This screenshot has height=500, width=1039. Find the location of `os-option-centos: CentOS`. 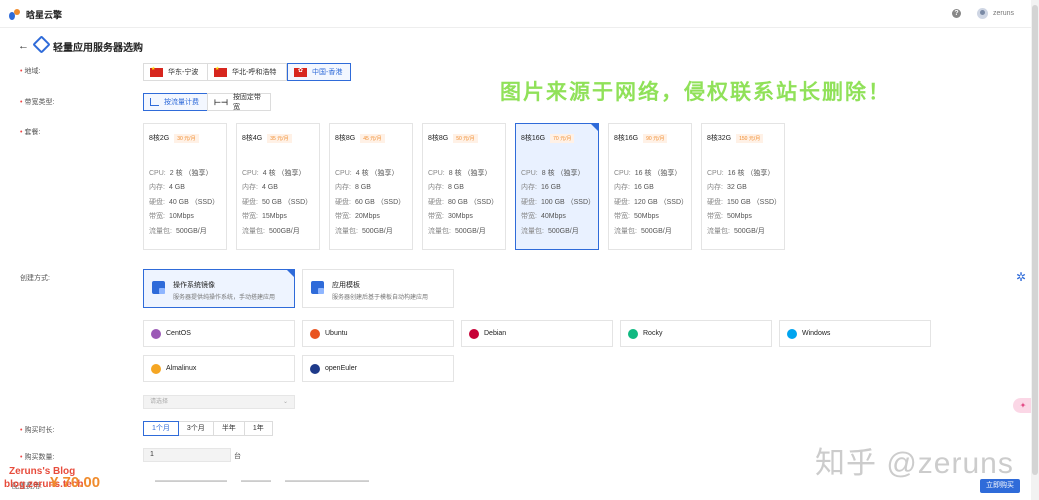

os-option-centos: CentOS is located at coordinates (219, 333).